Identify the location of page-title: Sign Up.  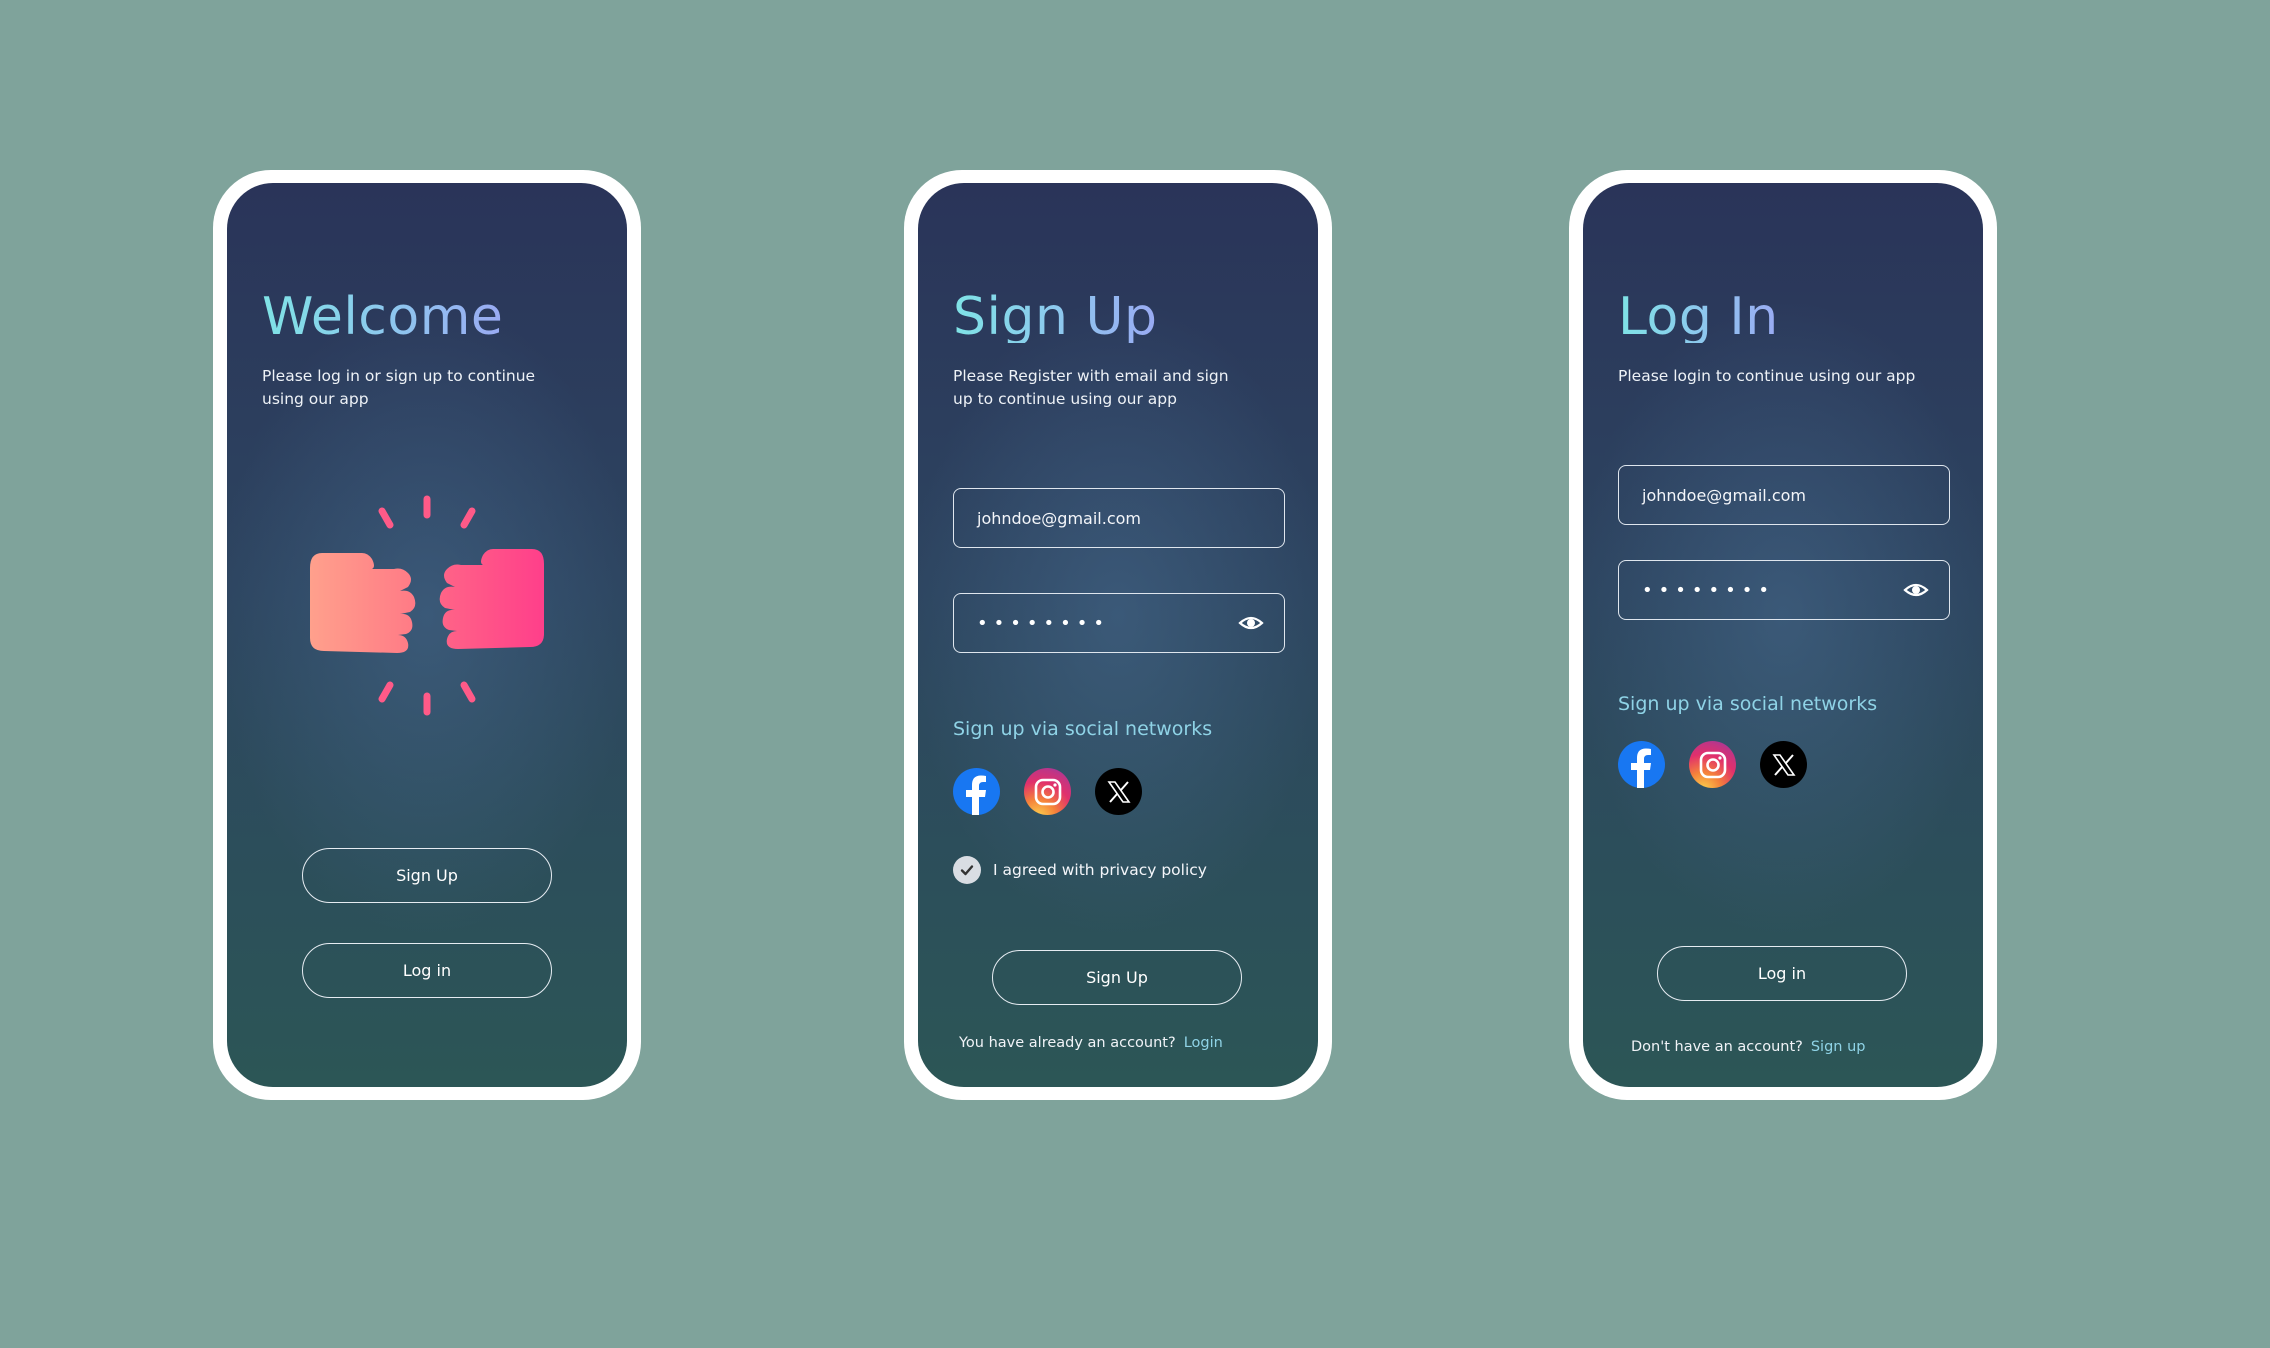
(1055, 317).